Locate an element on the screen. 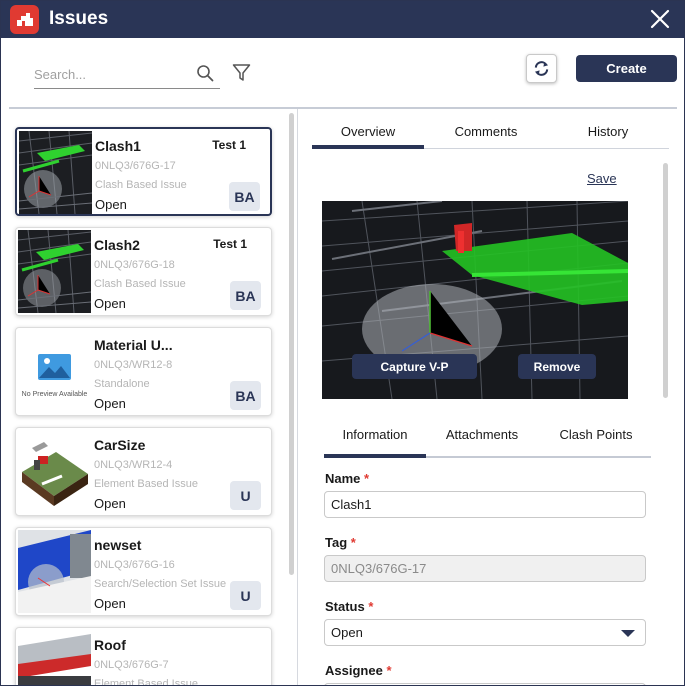  search-input is located at coordinates (109, 74).